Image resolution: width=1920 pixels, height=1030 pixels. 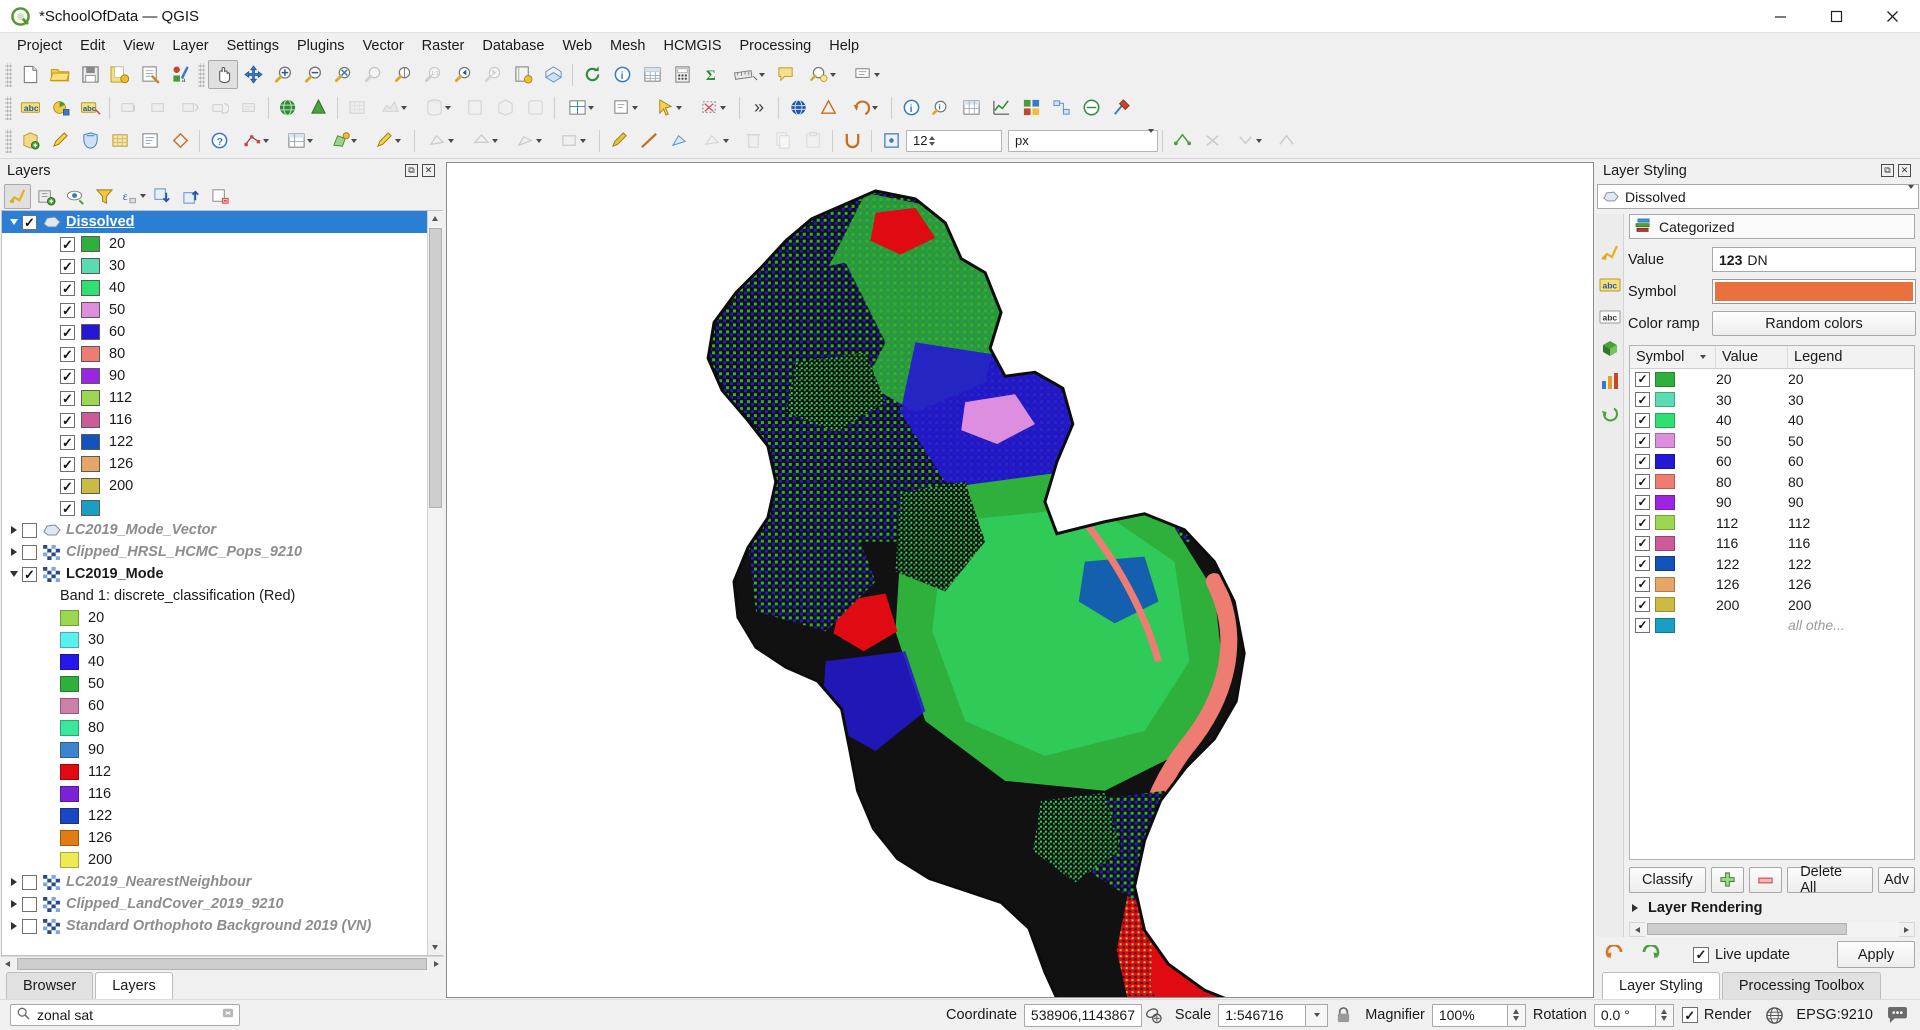 What do you see at coordinates (1610, 413) in the screenshot?
I see `history-tab-icon` at bounding box center [1610, 413].